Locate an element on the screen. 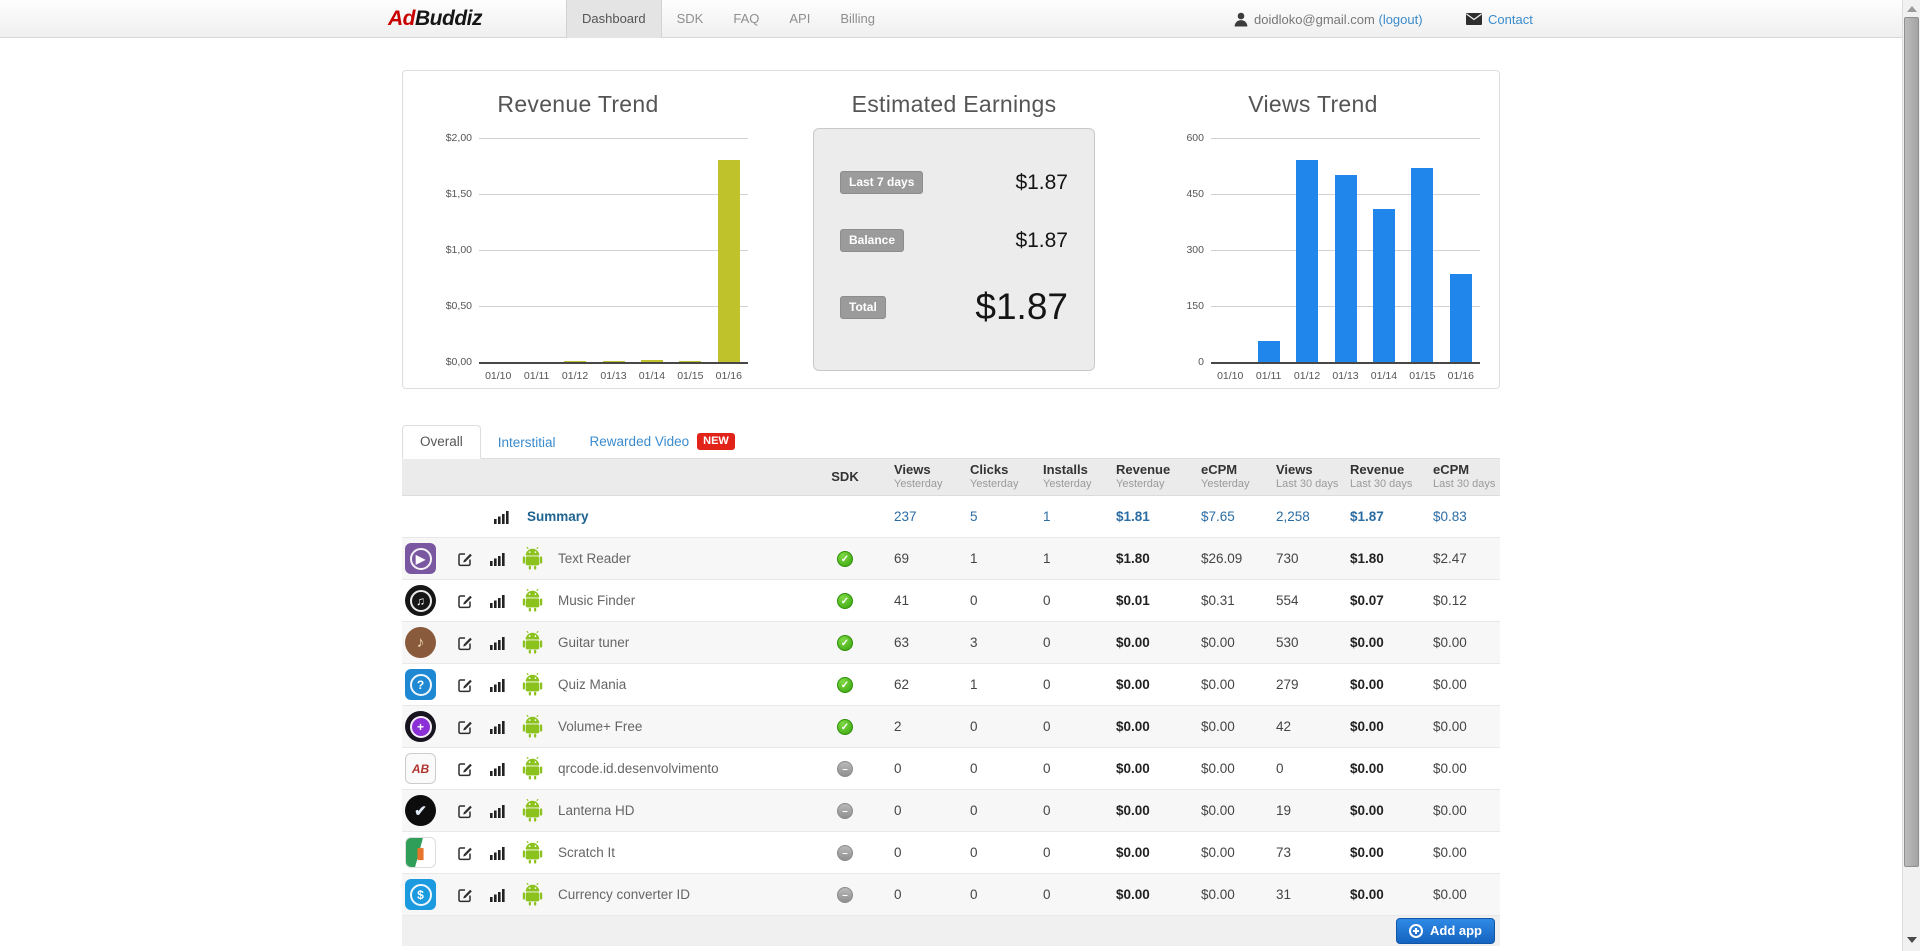 The image size is (1920, 951). tab-overall: Overall is located at coordinates (441, 442).